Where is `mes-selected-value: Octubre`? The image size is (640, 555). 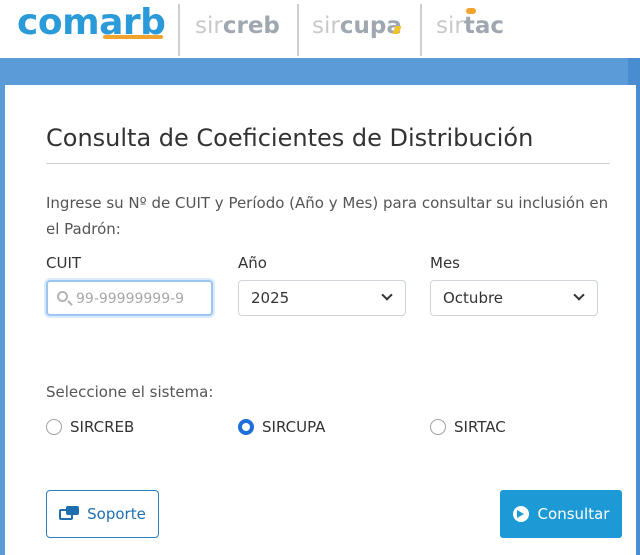
mes-selected-value: Octubre is located at coordinates (473, 298).